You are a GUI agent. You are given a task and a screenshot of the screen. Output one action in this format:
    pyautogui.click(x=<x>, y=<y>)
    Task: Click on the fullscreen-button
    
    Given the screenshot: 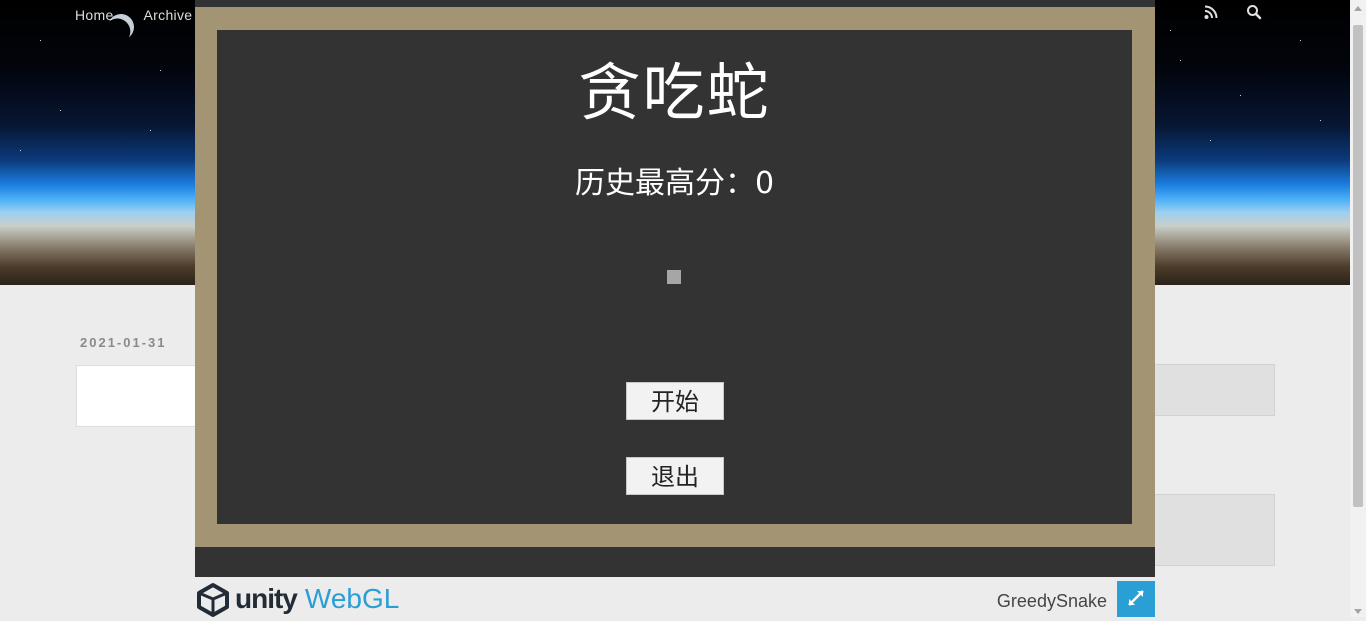 What is the action you would take?
    pyautogui.click(x=1136, y=599)
    